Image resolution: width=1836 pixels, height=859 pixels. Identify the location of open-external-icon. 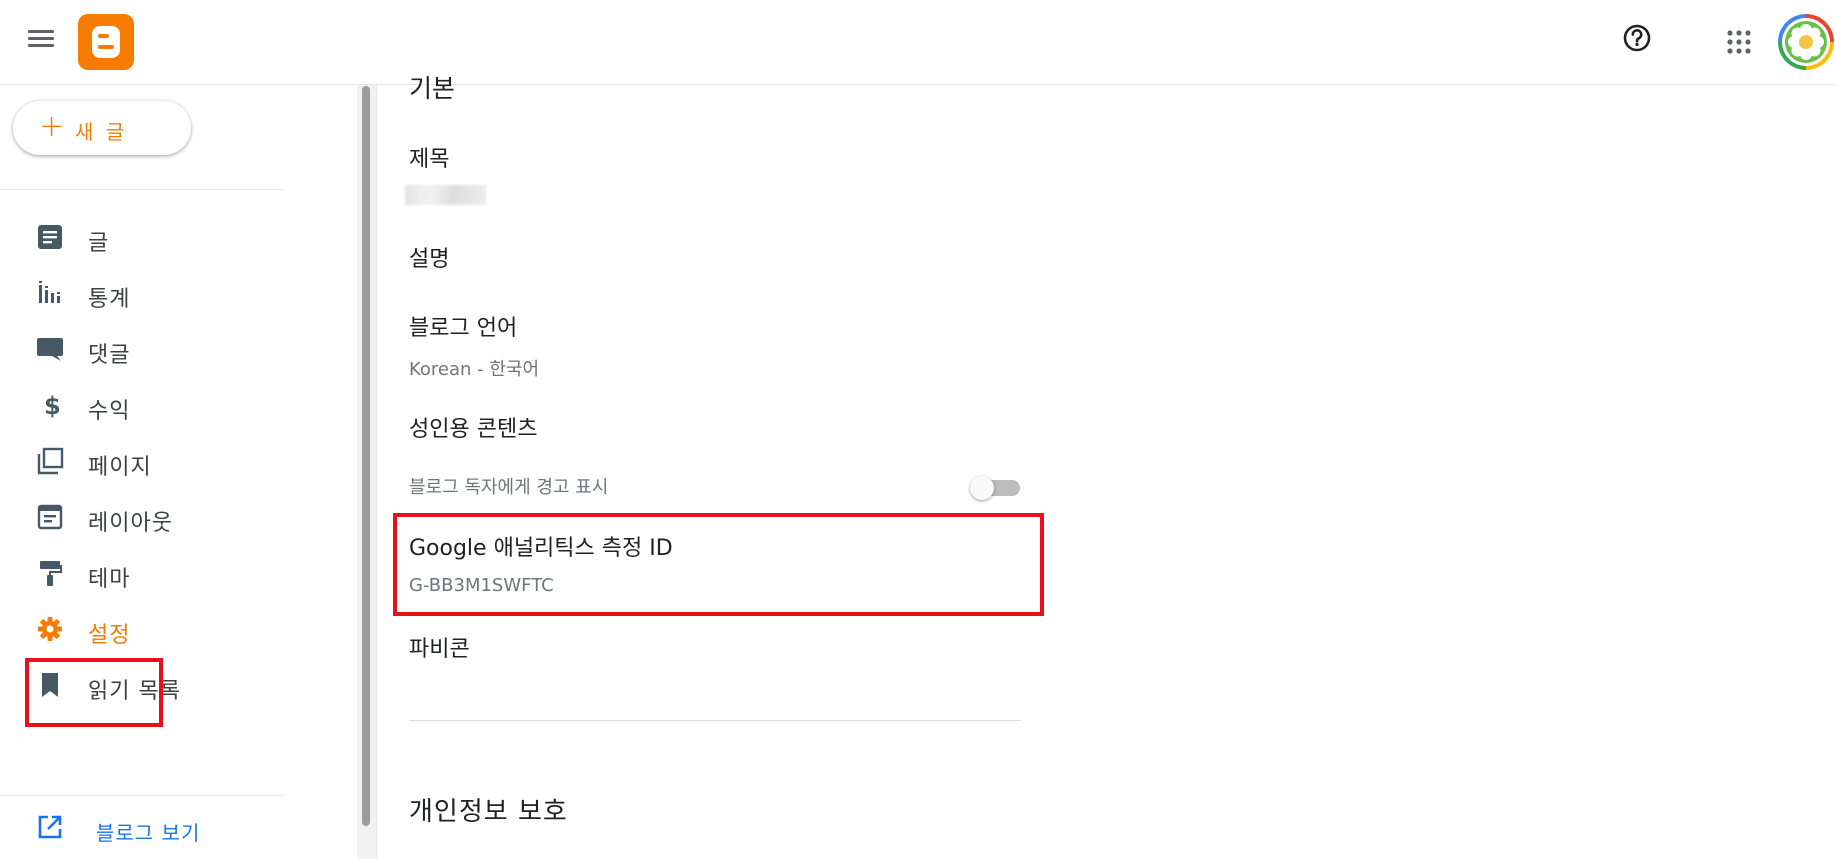
(50, 827).